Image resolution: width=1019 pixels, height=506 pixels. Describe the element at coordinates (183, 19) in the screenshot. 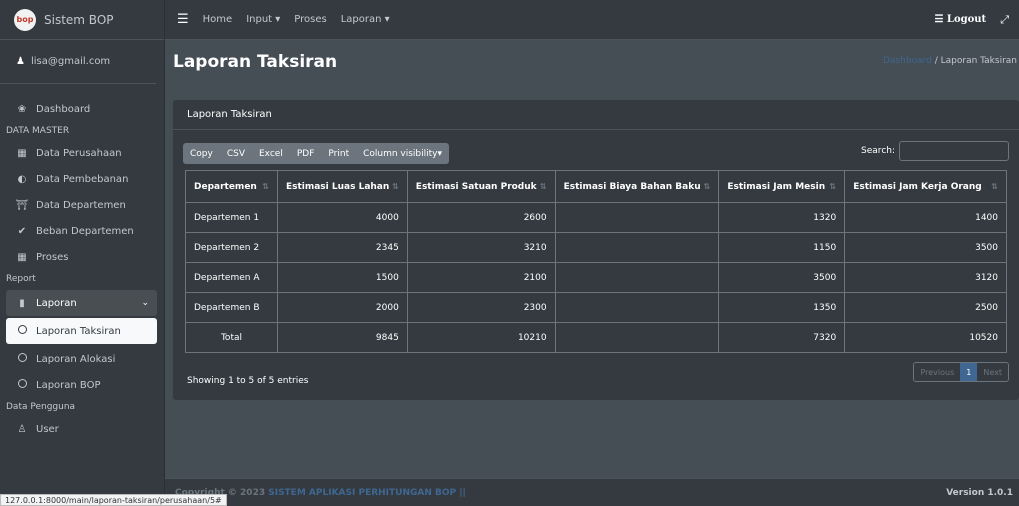

I see `hamburger-menu-icon: ☰` at that location.